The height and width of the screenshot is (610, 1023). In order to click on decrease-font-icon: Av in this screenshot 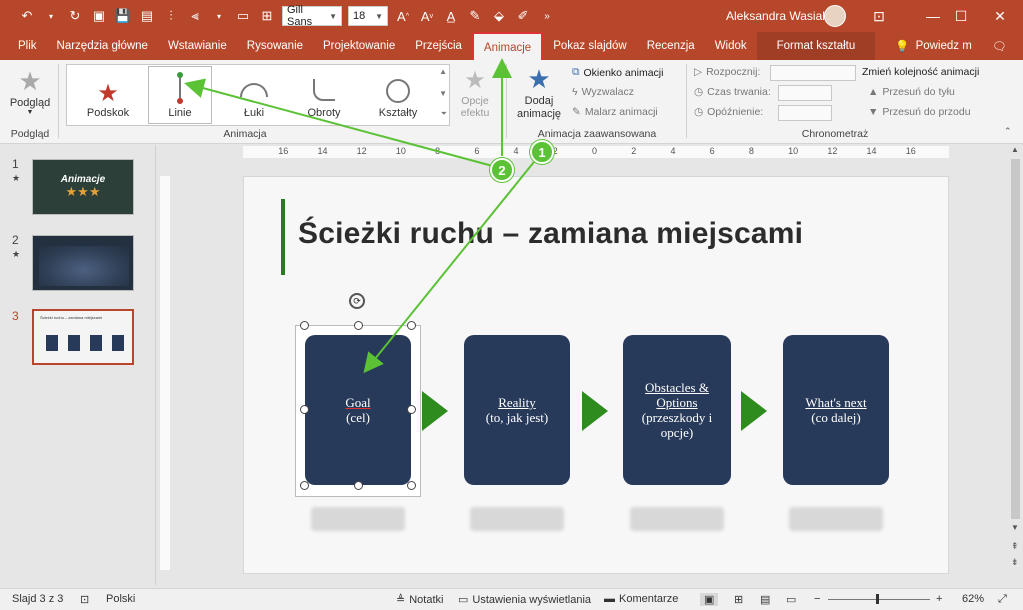, I will do `click(427, 16)`.